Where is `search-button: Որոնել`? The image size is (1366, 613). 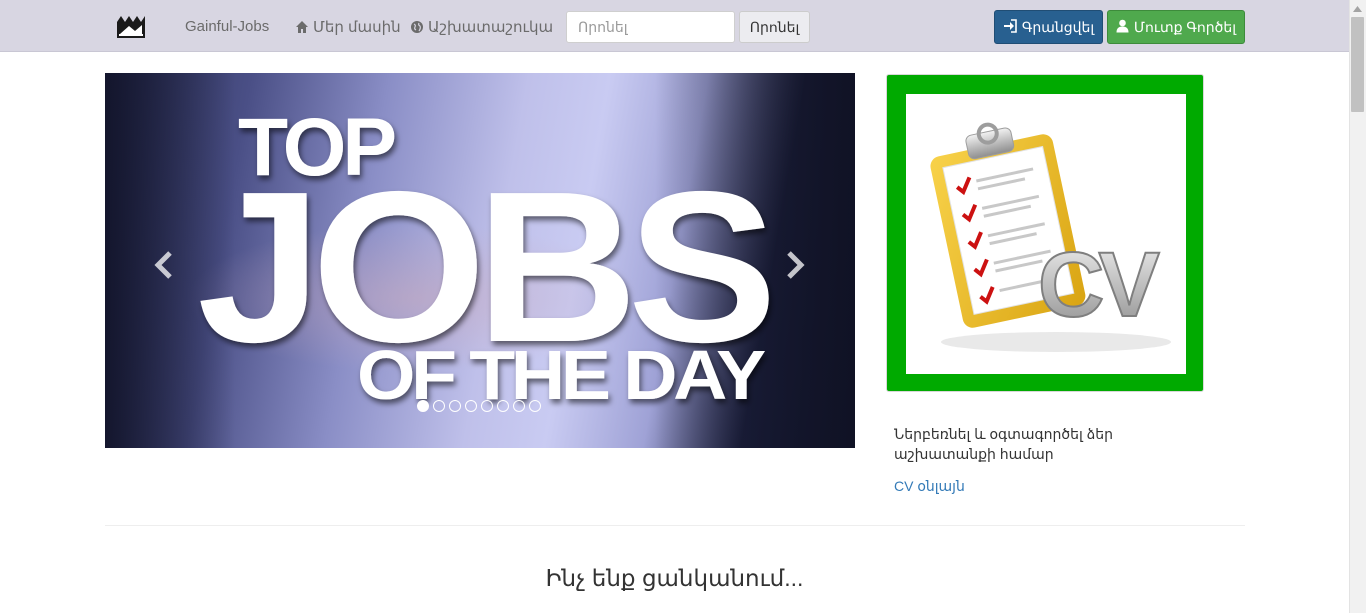
search-button: Որոնել is located at coordinates (774, 27).